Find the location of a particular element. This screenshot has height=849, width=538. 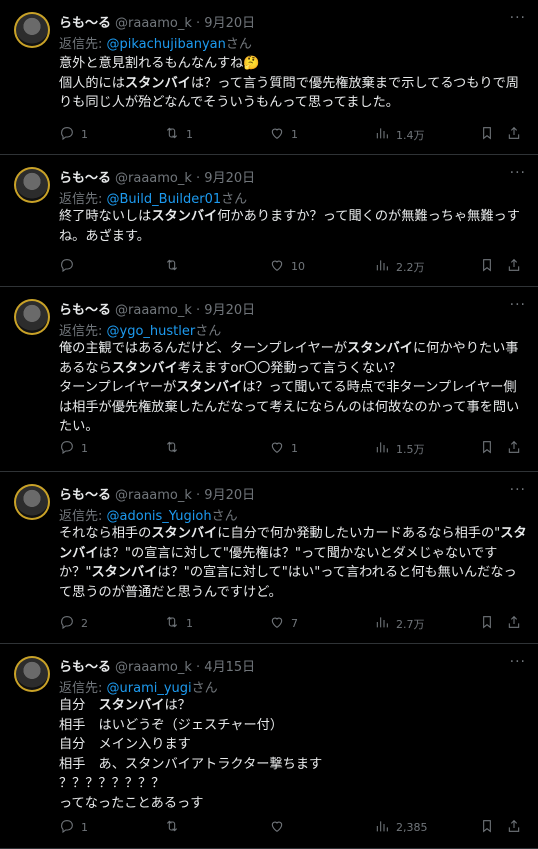

views-count: 1.4万 is located at coordinates (410, 135).